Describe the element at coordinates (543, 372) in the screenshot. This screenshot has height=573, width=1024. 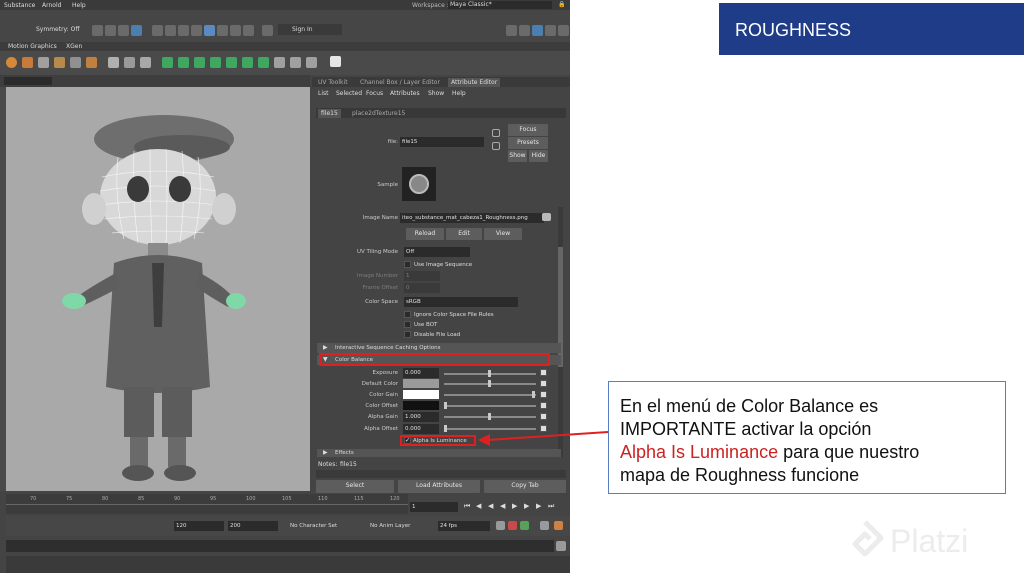
I see `exposure-map-icon` at that location.